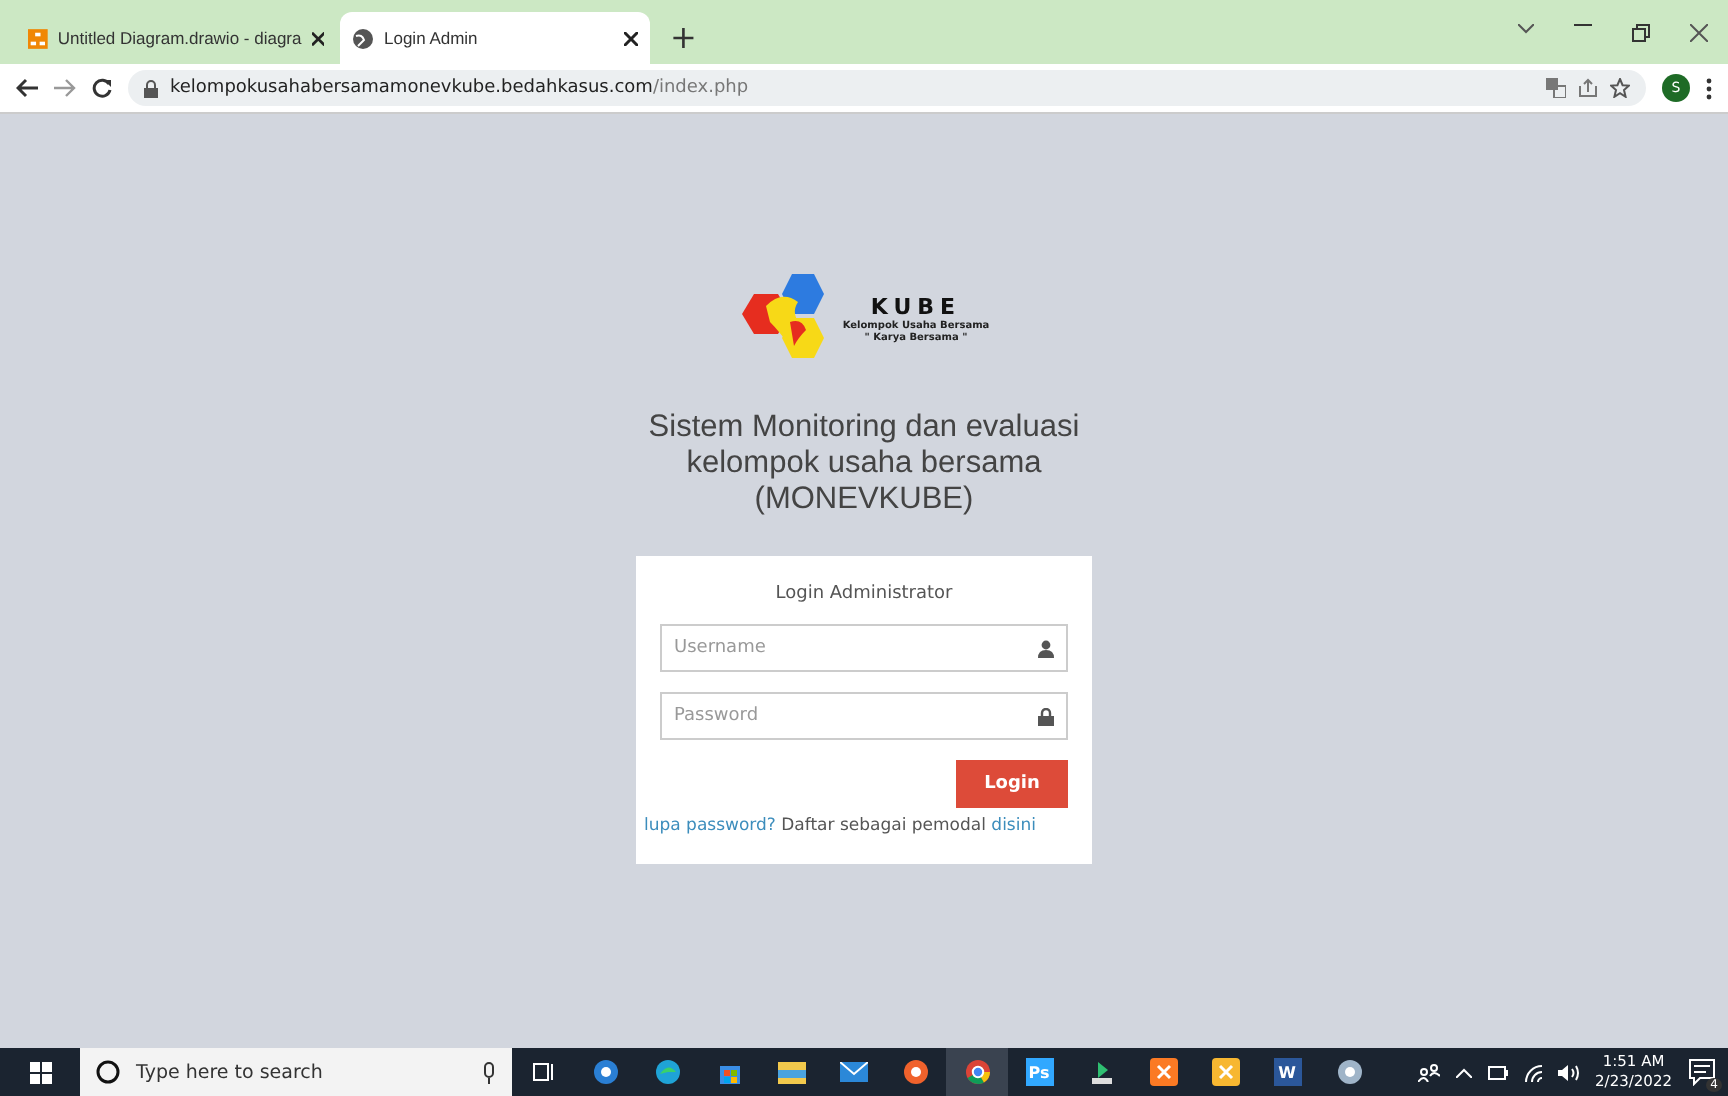 Image resolution: width=1728 pixels, height=1096 pixels. Describe the element at coordinates (1012, 784) in the screenshot. I see `login-button: Login` at that location.